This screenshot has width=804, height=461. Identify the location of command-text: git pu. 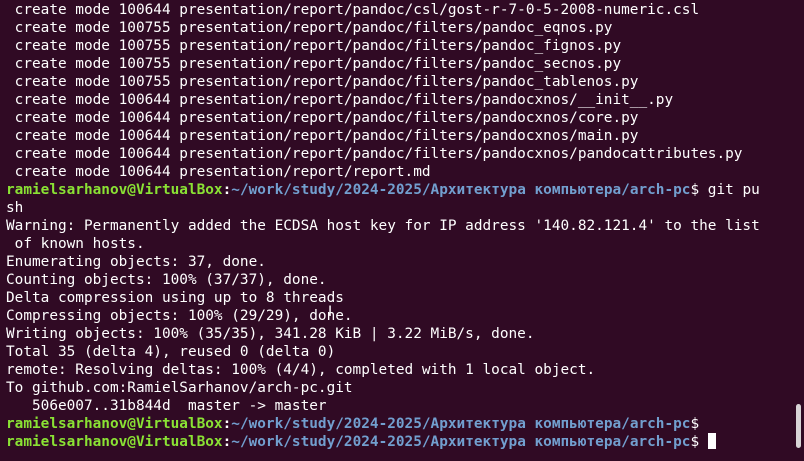
(729, 190).